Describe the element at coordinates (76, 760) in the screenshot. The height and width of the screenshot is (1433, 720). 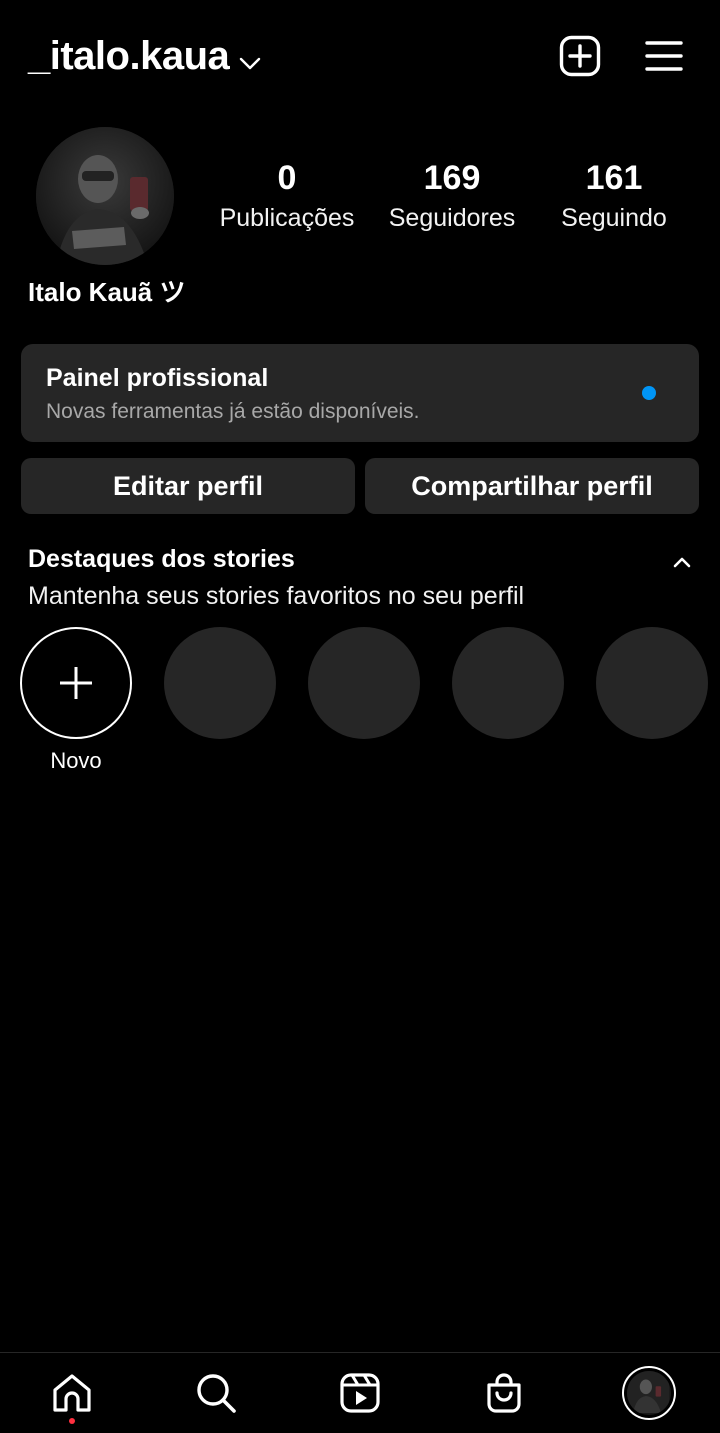
I see `new-highlight-label: Novo` at that location.